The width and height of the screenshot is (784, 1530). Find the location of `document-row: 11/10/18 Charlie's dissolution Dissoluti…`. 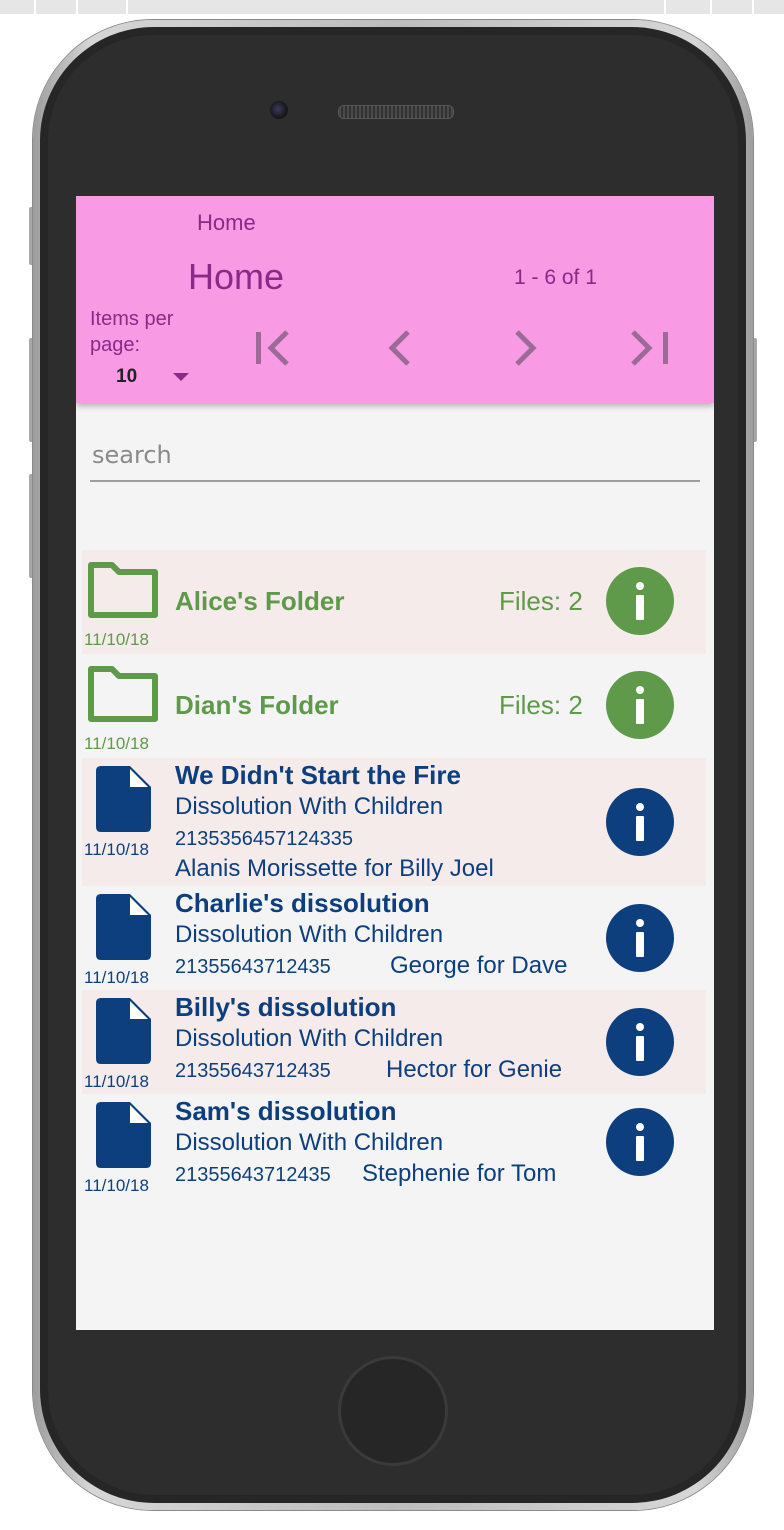

document-row: 11/10/18 Charlie's dissolution Dissoluti… is located at coordinates (394, 938).